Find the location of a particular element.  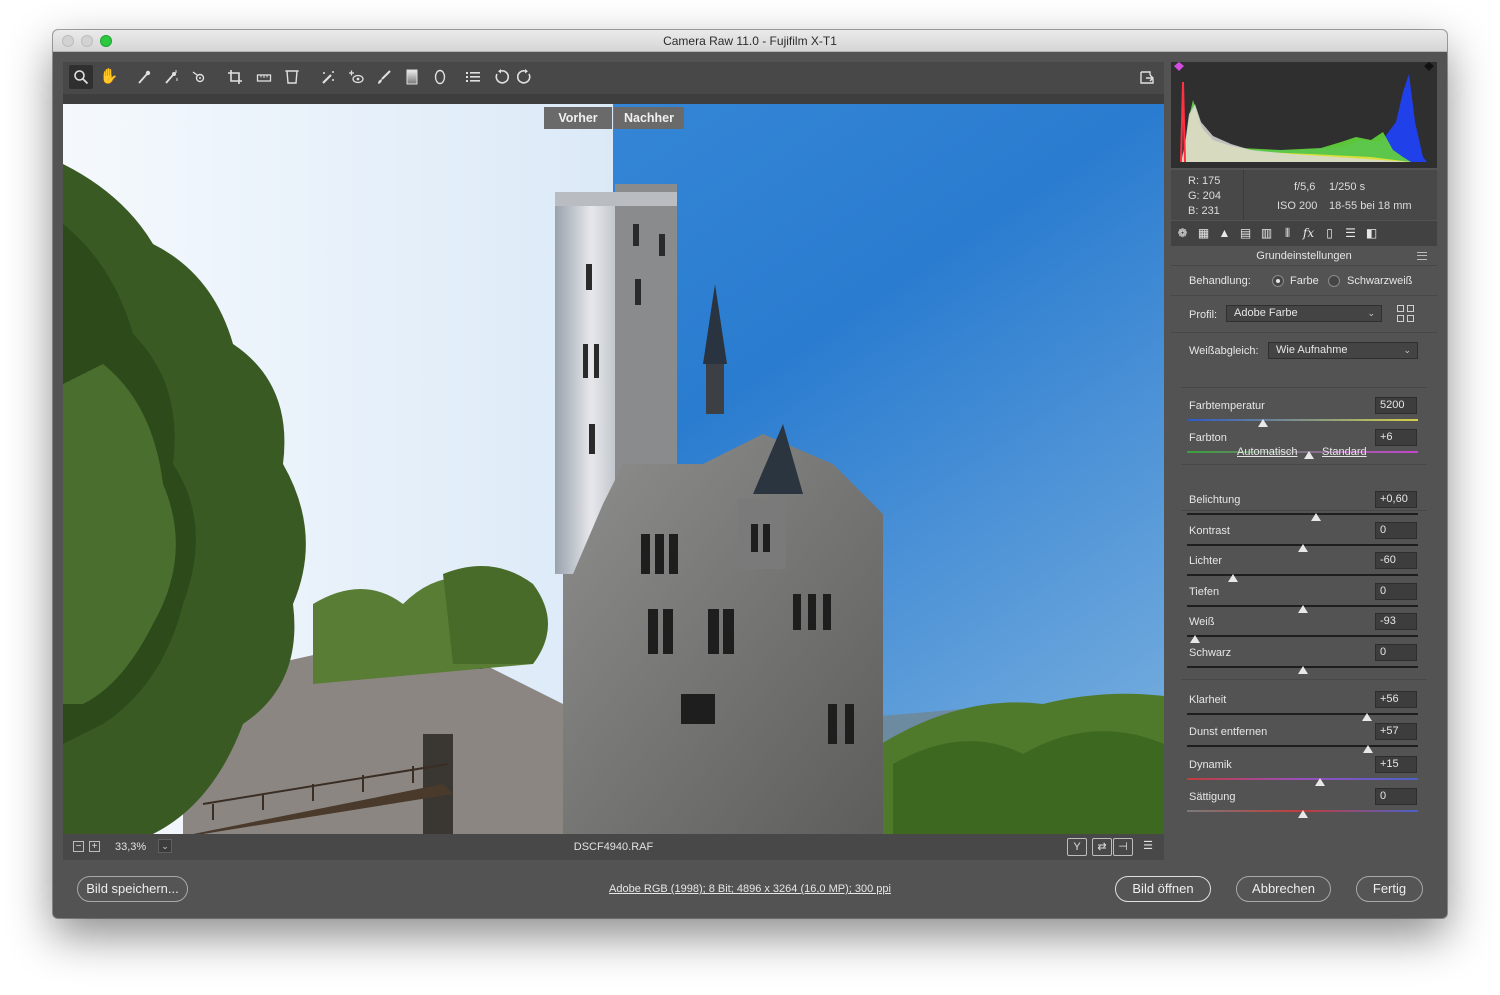

open-image-button: Bild öffnen is located at coordinates (1163, 889).